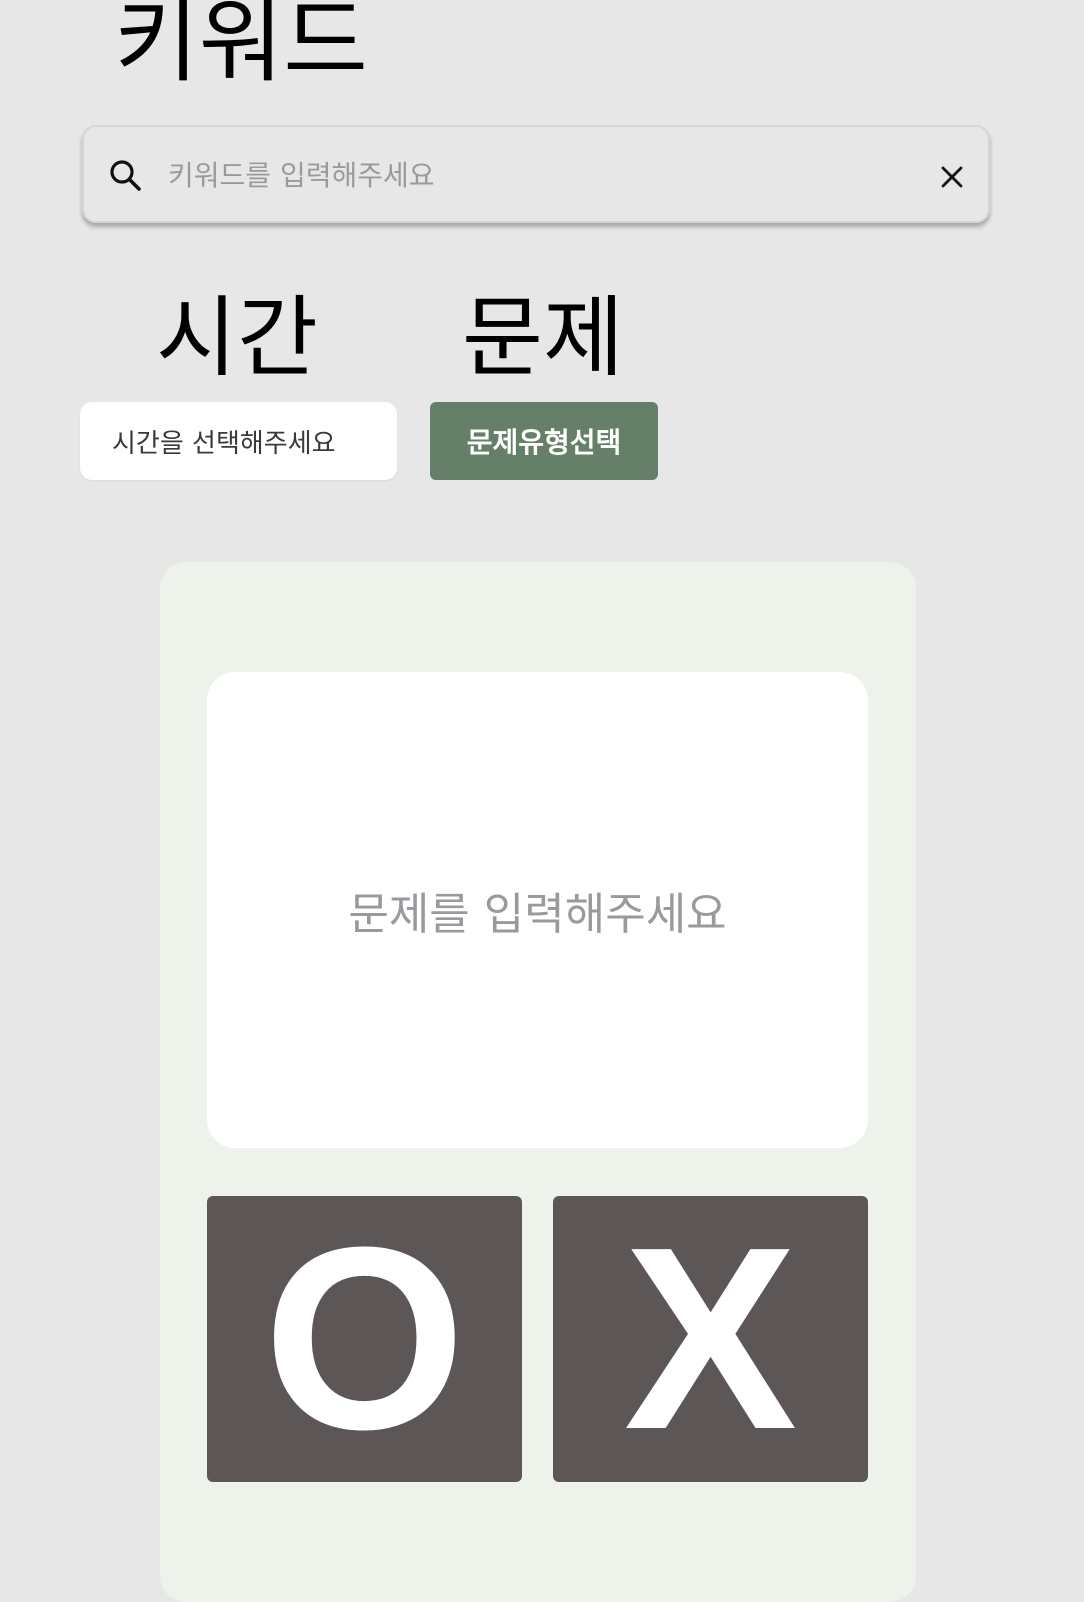 This screenshot has width=1084, height=1602. What do you see at coordinates (537, 914) in the screenshot?
I see `question-input-placeholder: 문제를 입력해주세요` at bounding box center [537, 914].